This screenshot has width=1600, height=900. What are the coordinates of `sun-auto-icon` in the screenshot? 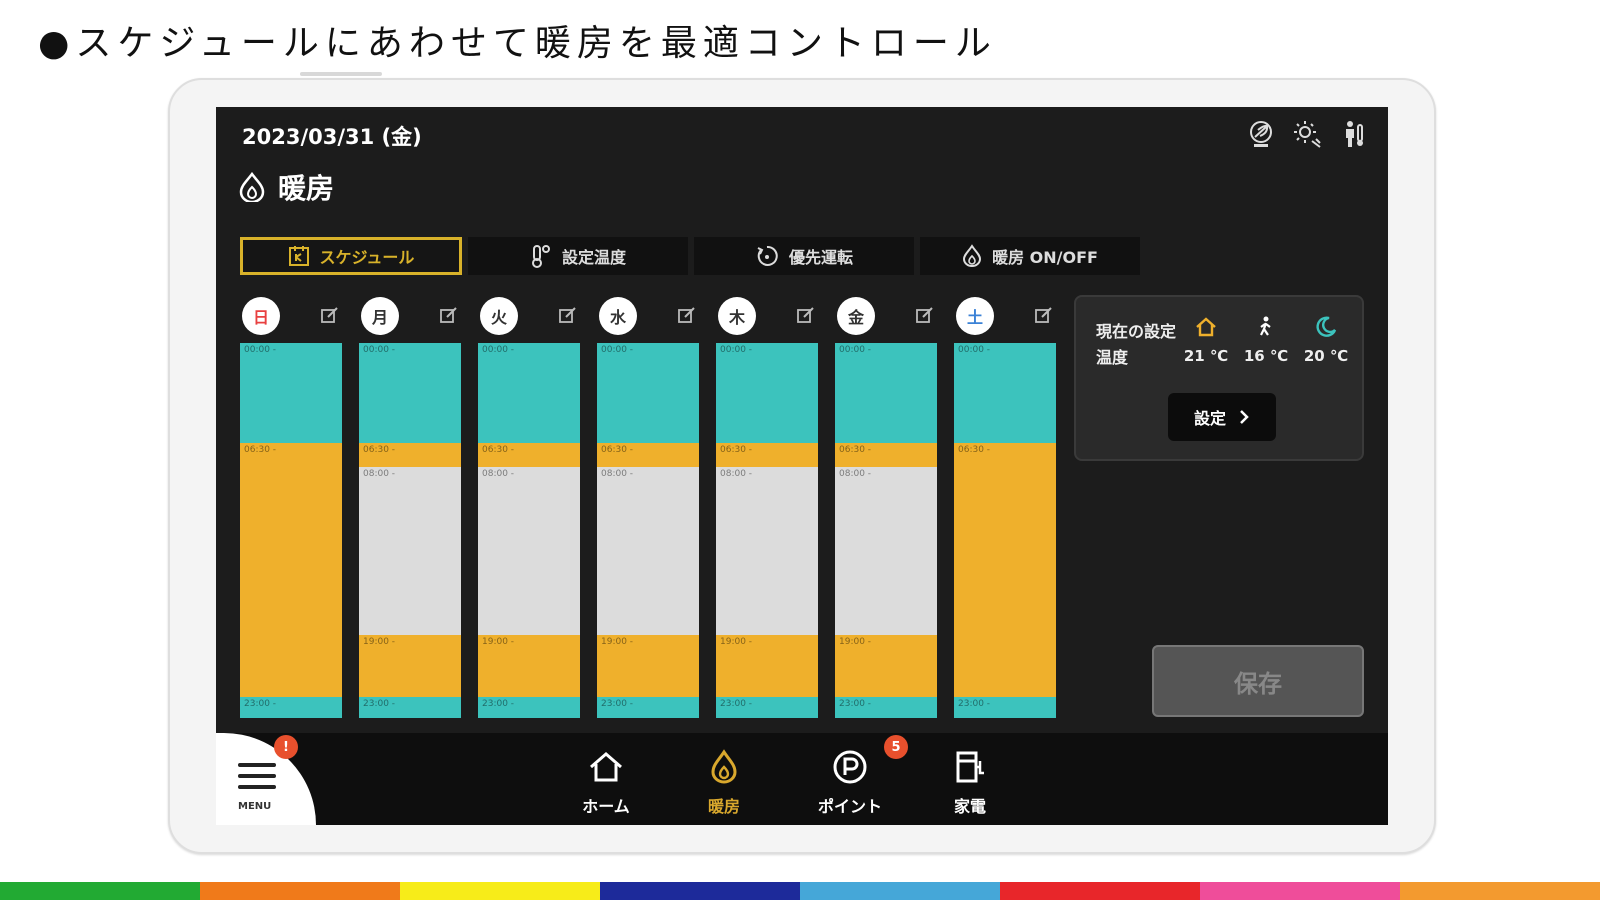 It's located at (1307, 134).